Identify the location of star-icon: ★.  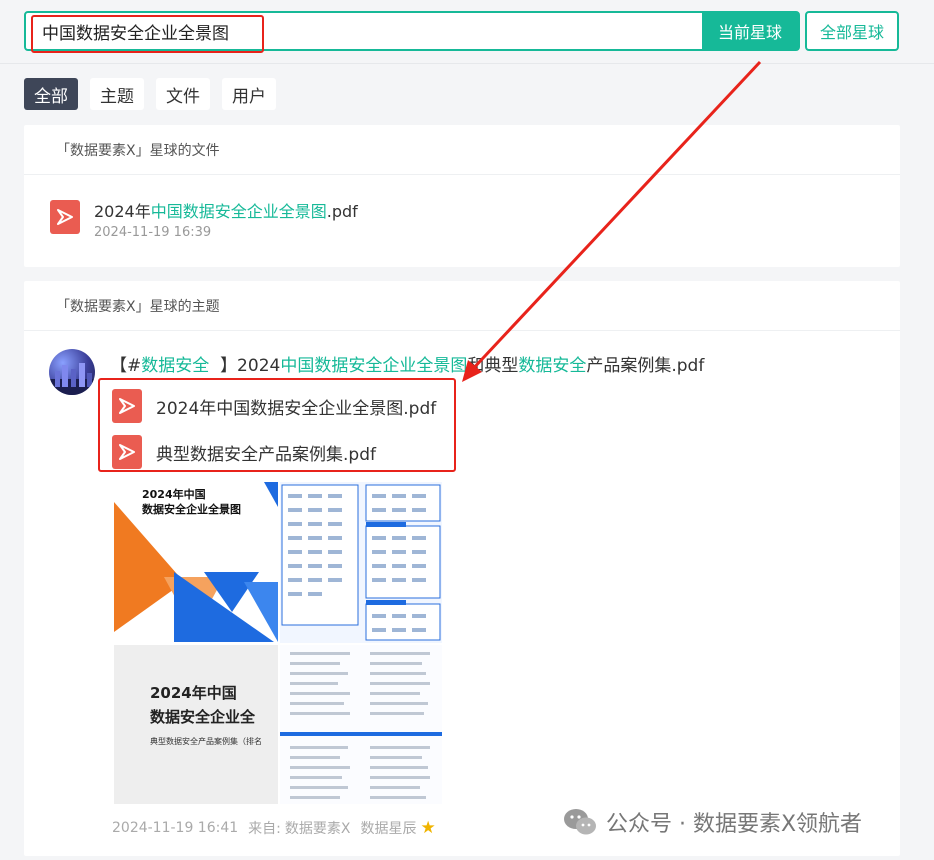
(428, 828).